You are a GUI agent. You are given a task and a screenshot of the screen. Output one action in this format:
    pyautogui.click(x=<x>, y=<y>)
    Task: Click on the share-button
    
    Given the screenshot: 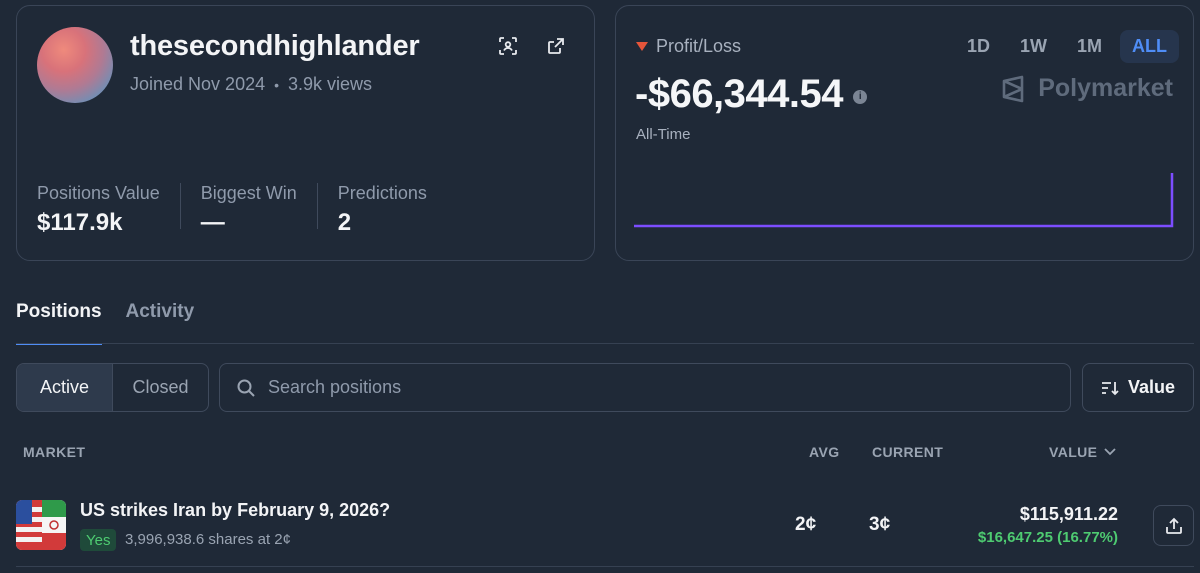 What is the action you would take?
    pyautogui.click(x=1173, y=525)
    